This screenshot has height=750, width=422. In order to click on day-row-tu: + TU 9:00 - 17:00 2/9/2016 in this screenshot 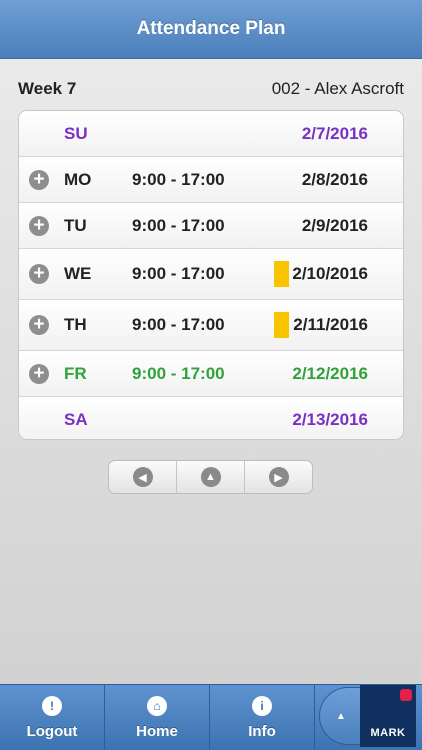, I will do `click(211, 226)`.